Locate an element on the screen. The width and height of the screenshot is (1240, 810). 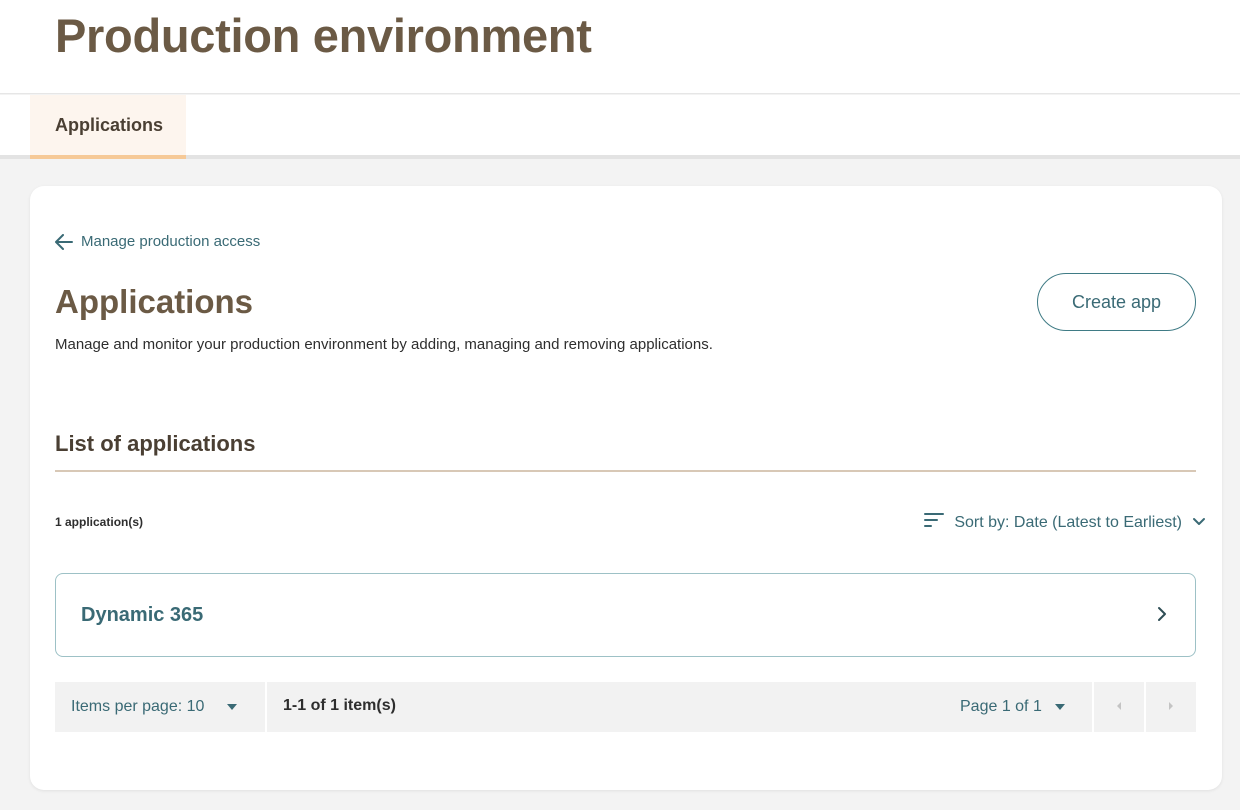
sort-dropdown: Sort by: Date (Latest to Earliest) is located at coordinates (1065, 522).